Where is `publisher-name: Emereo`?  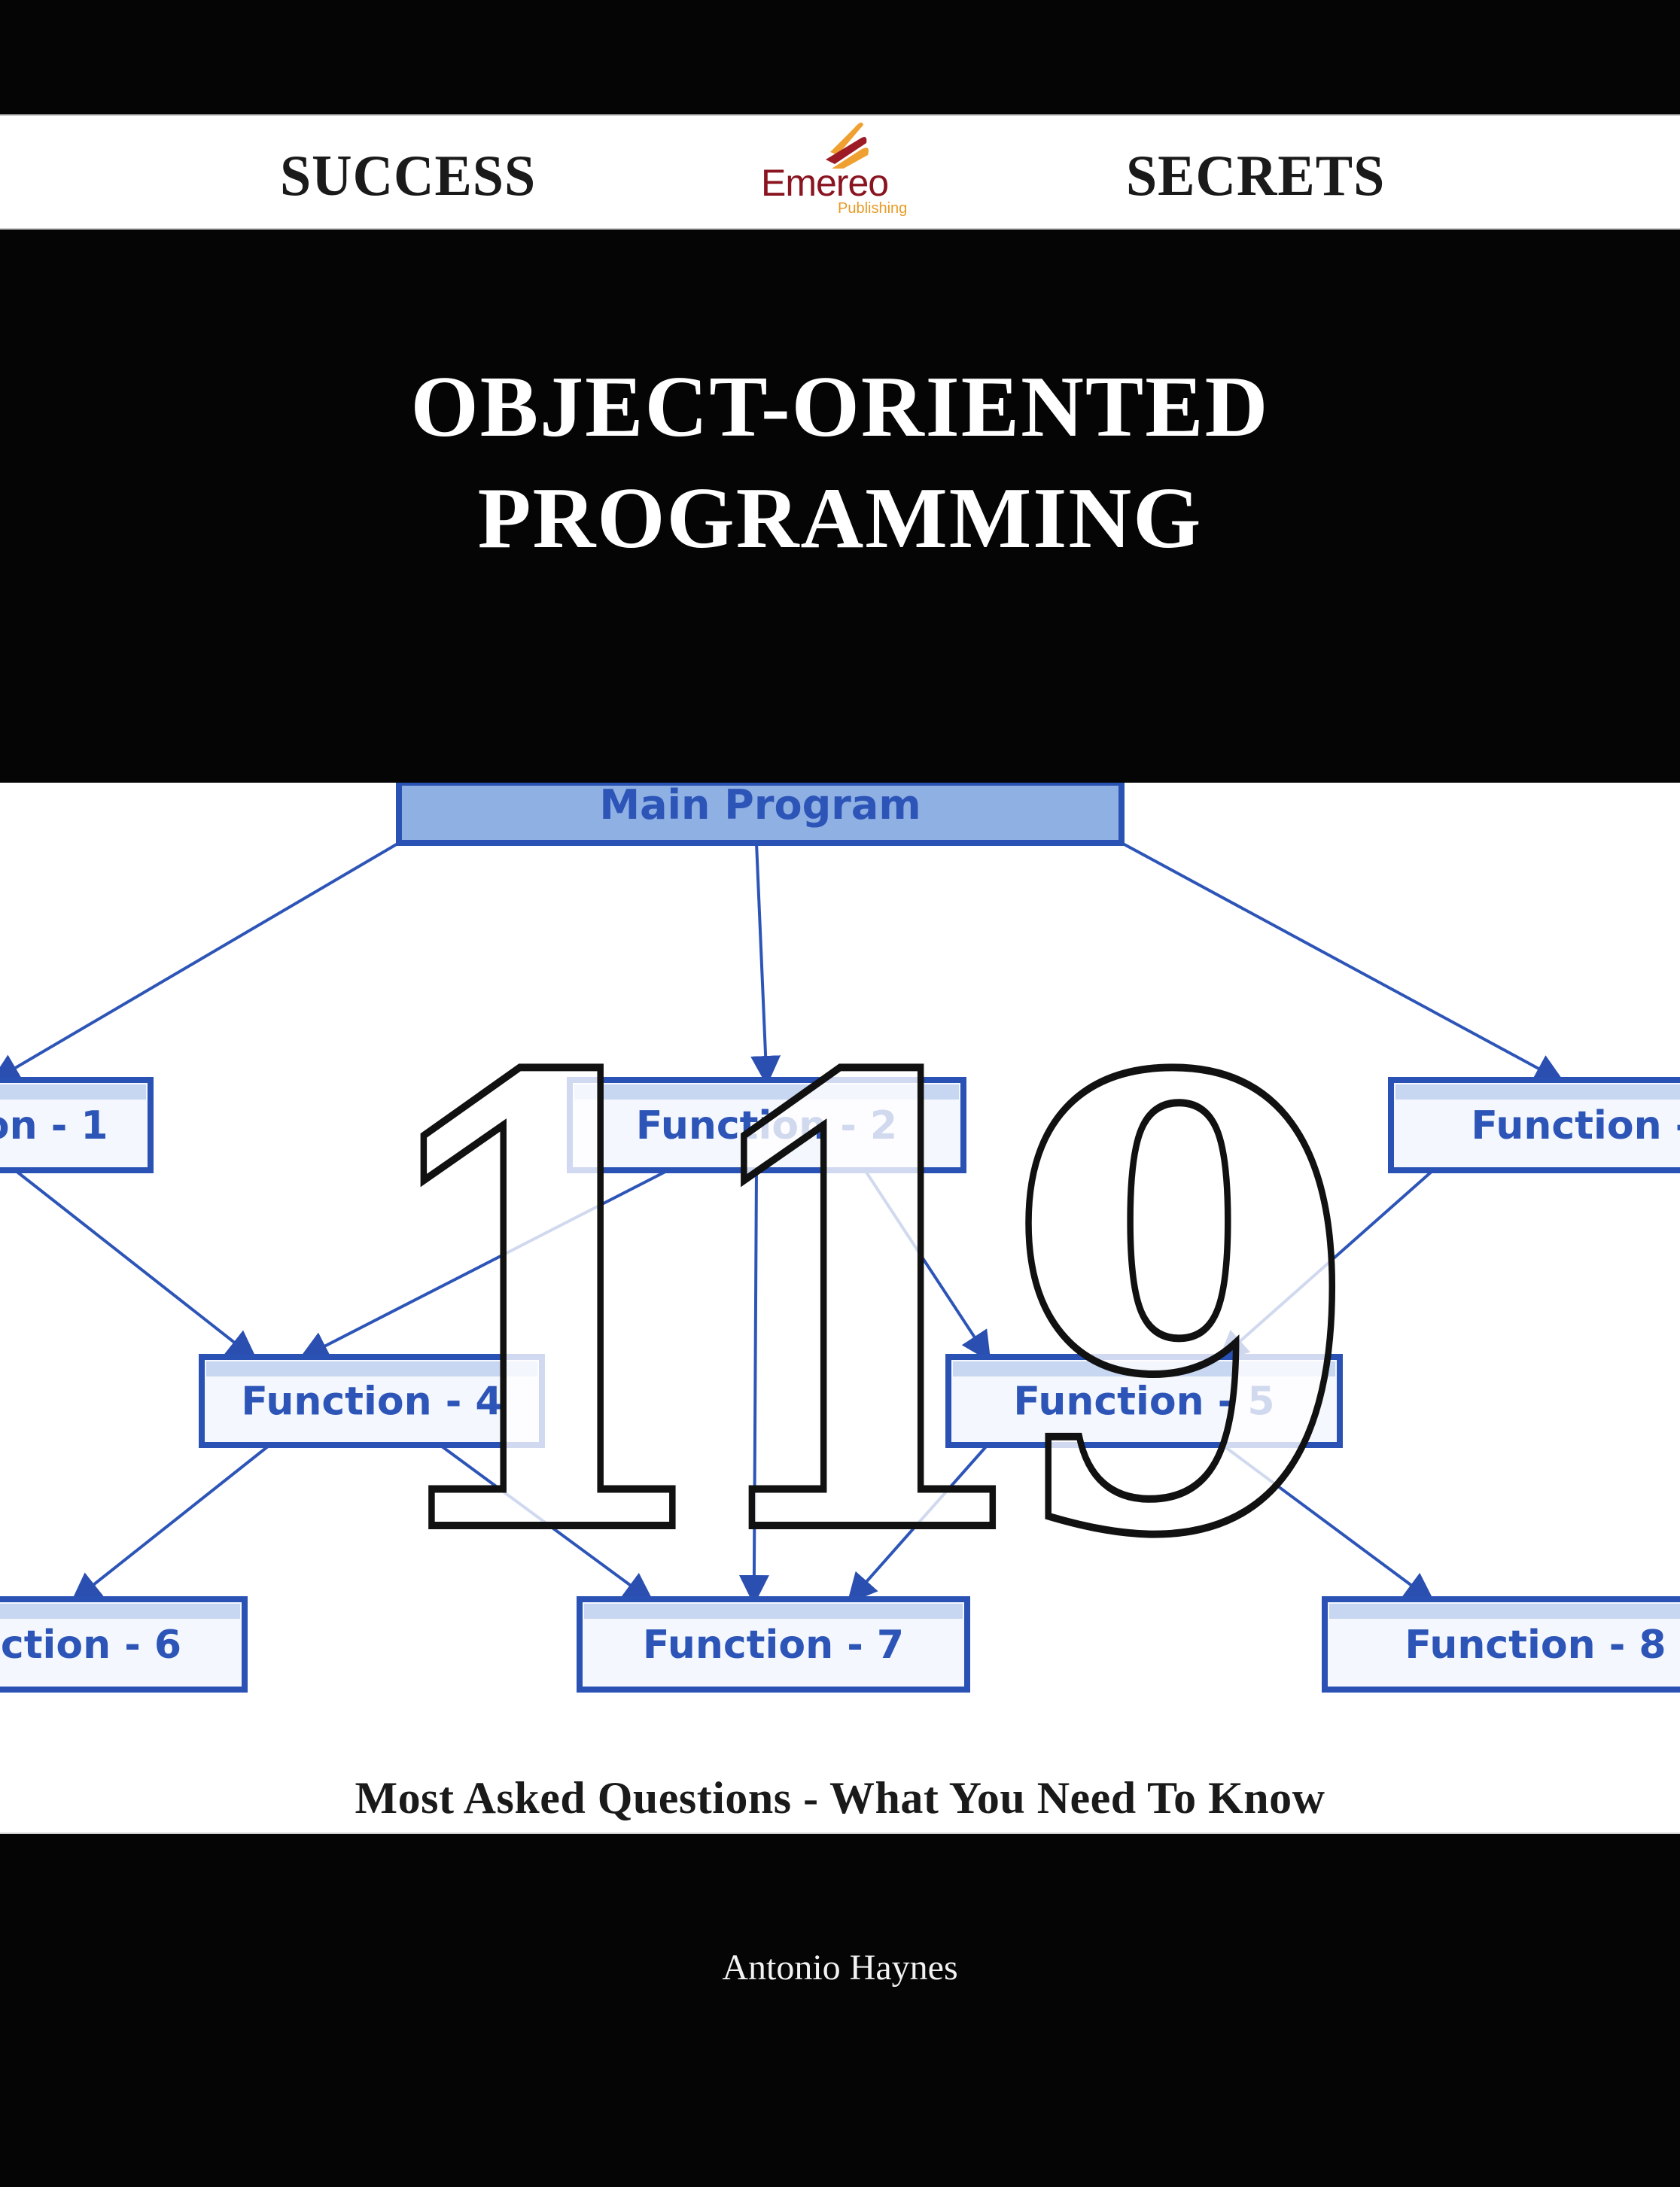
publisher-name: Emereo is located at coordinates (825, 183).